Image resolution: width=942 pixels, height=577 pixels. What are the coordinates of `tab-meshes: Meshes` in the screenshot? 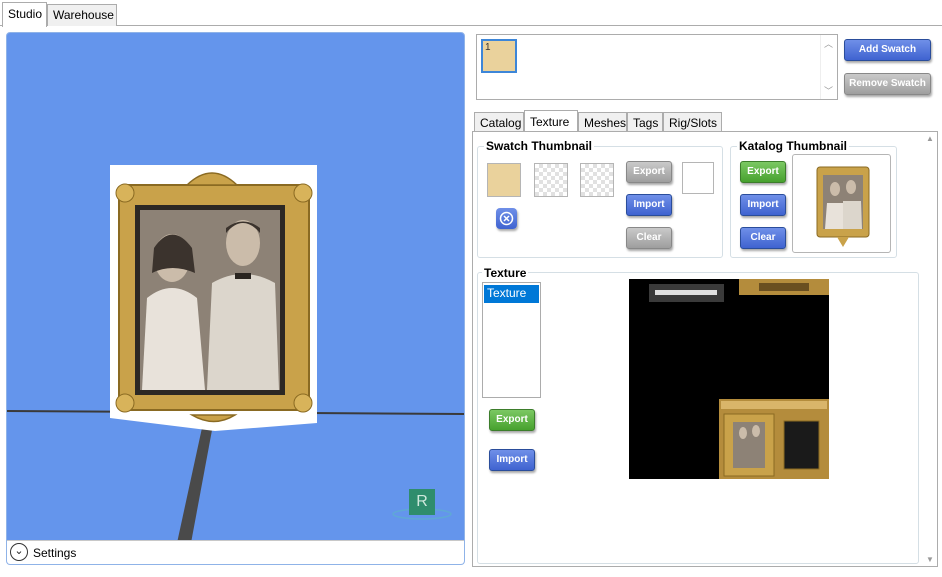 It's located at (602, 122).